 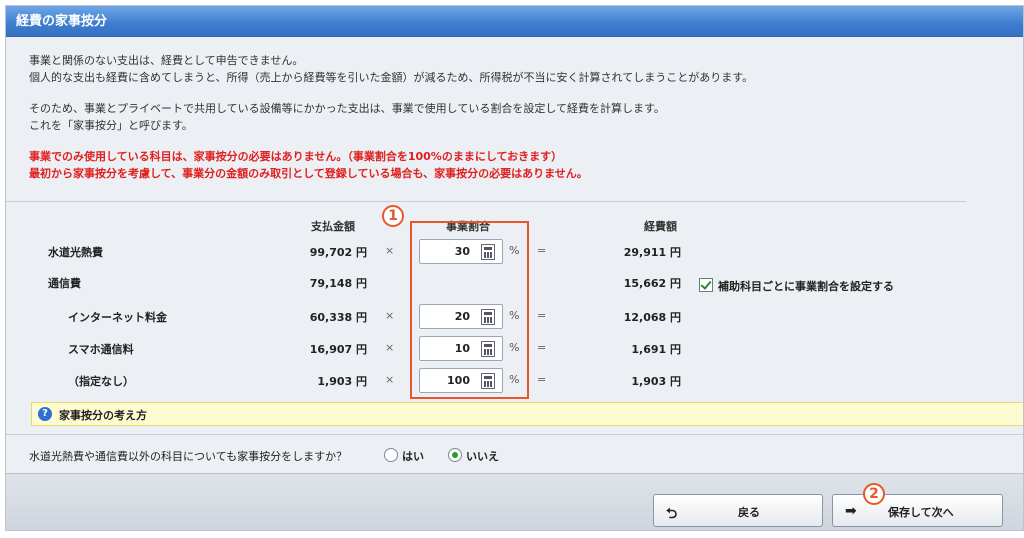 I want to click on page-title: 経費の家事按分, so click(x=514, y=21).